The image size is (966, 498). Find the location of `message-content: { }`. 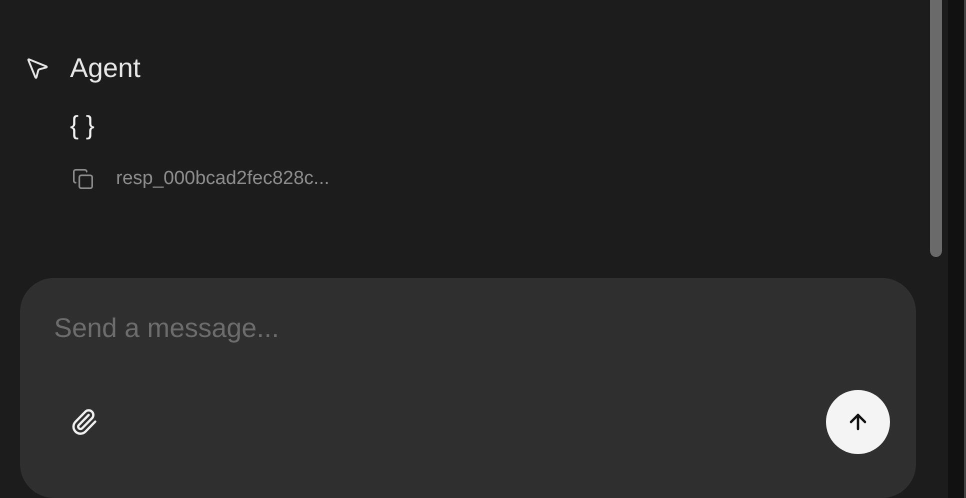

message-content: { } is located at coordinates (83, 125).